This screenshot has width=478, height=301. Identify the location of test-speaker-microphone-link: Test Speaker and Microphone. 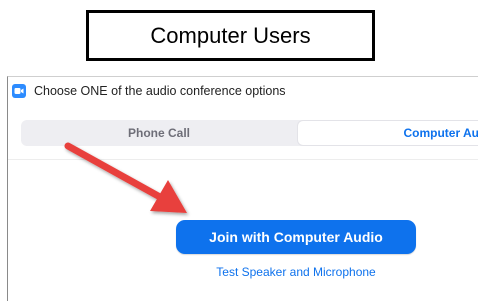
(296, 272).